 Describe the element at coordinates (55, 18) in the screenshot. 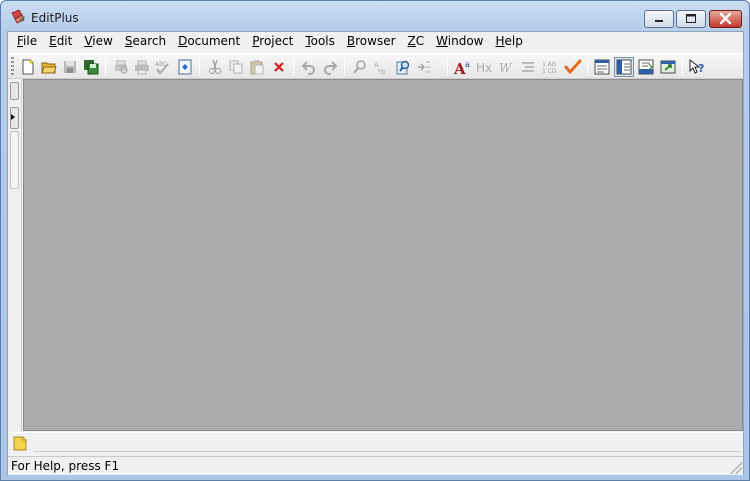

I see `window-title: EditPlus` at that location.